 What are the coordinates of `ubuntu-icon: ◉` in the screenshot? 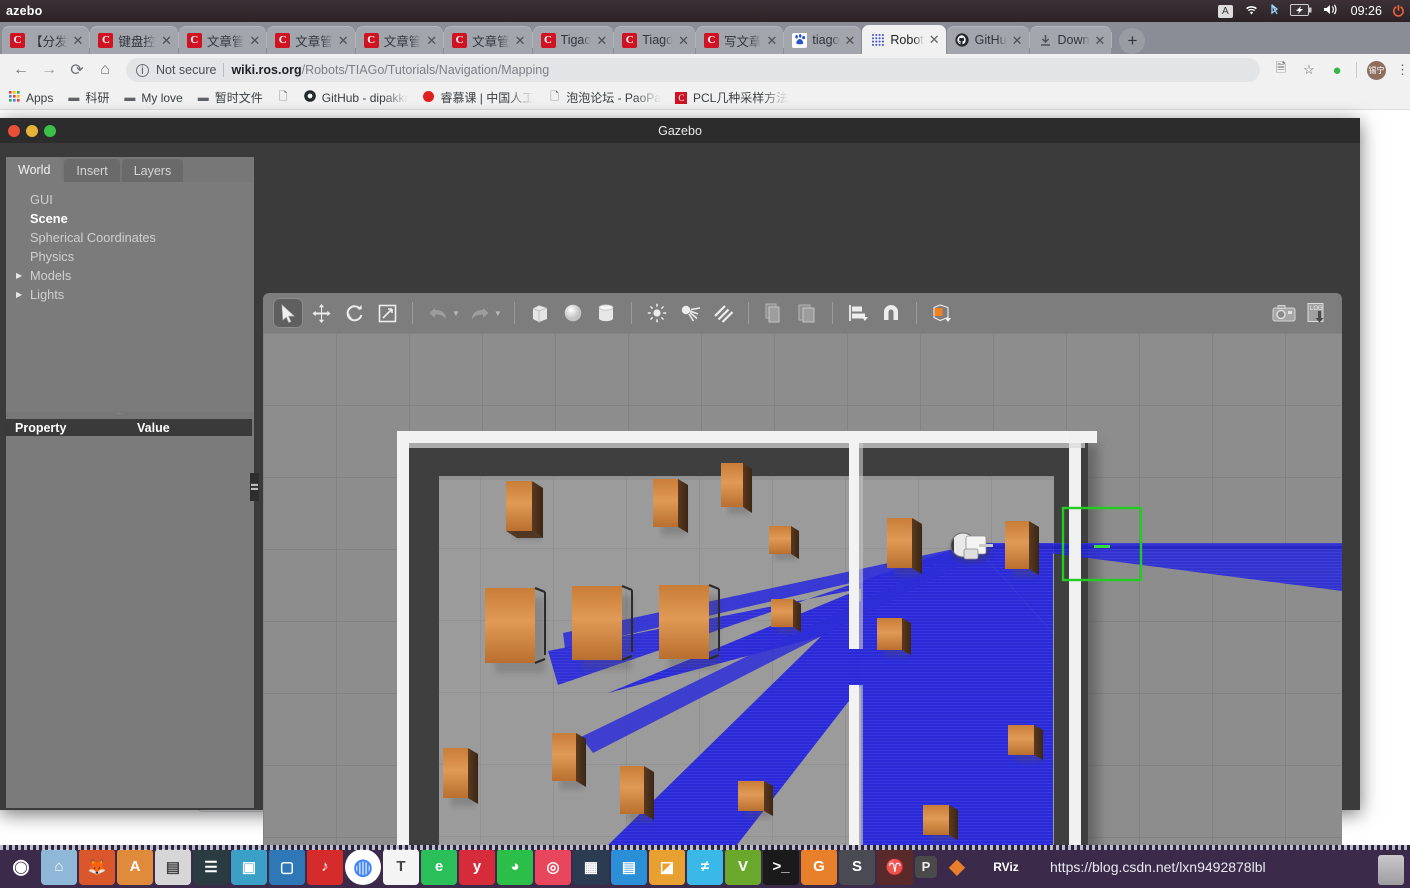 It's located at (21, 867).